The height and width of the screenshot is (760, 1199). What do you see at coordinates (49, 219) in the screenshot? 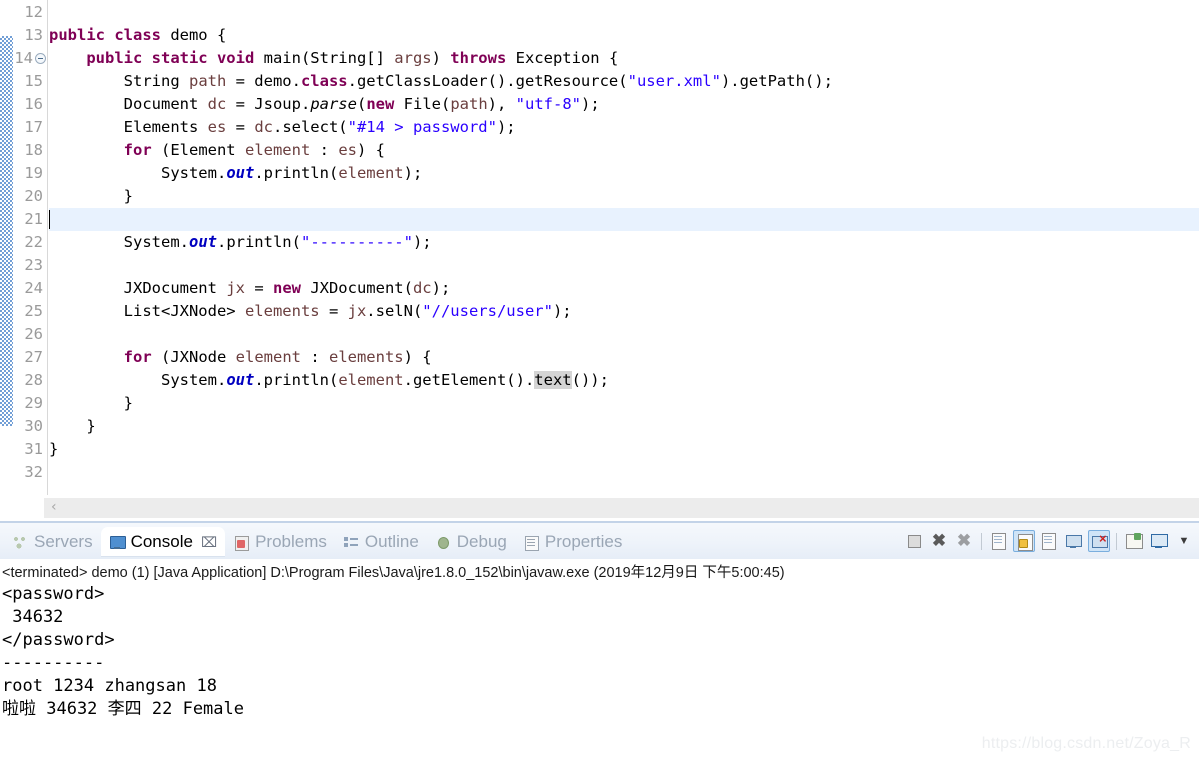
I see `text-caret` at bounding box center [49, 219].